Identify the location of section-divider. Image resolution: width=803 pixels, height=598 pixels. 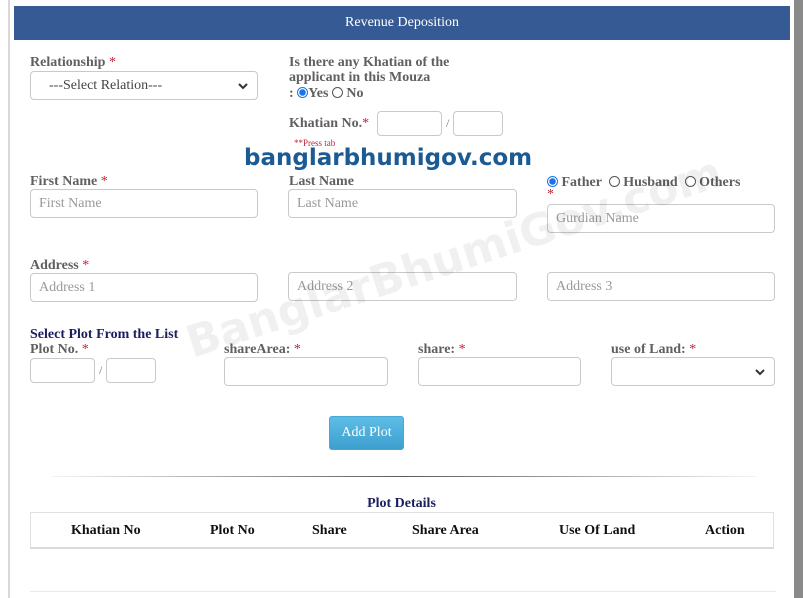
(404, 476).